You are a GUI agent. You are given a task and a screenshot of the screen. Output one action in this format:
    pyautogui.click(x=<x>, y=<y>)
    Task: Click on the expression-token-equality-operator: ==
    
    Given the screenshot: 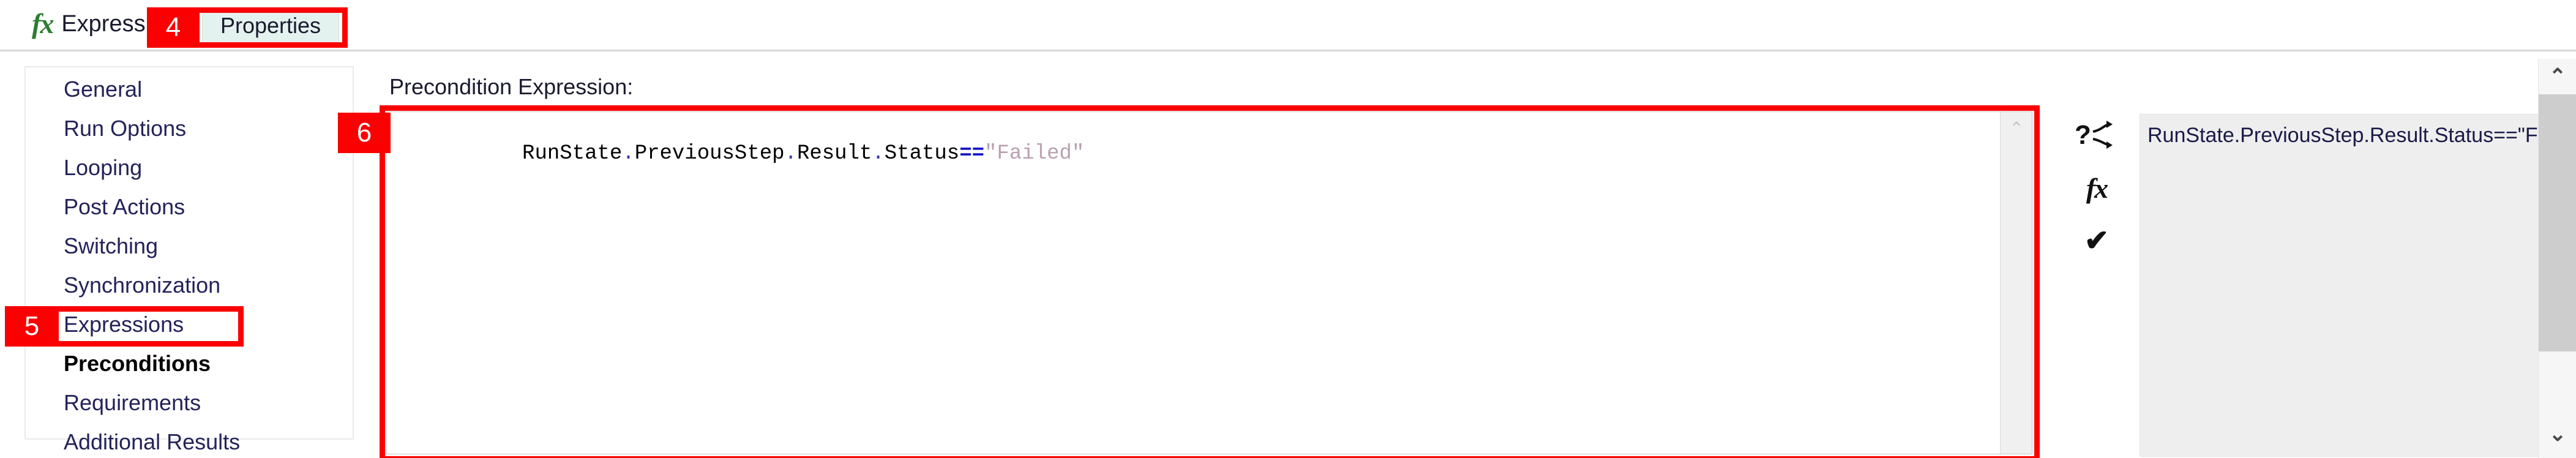 What is the action you would take?
    pyautogui.click(x=971, y=154)
    